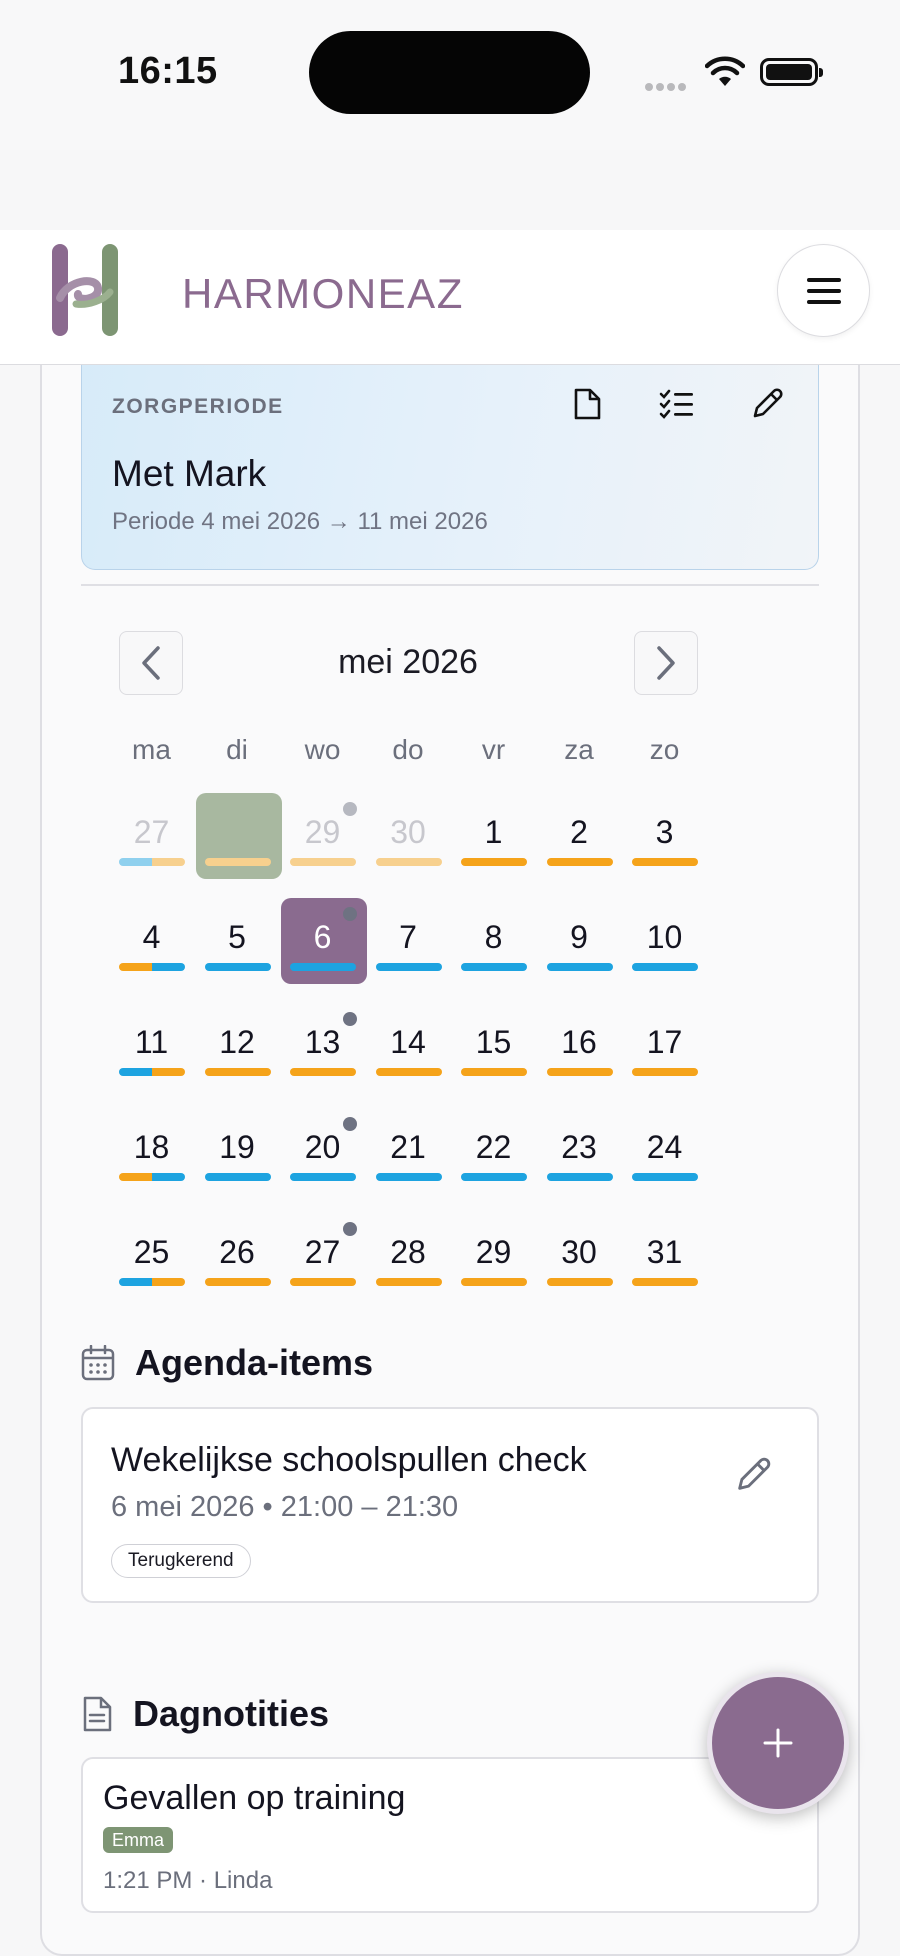 The image size is (900, 1956). Describe the element at coordinates (237, 749) in the screenshot. I see `weekday-label: di` at that location.